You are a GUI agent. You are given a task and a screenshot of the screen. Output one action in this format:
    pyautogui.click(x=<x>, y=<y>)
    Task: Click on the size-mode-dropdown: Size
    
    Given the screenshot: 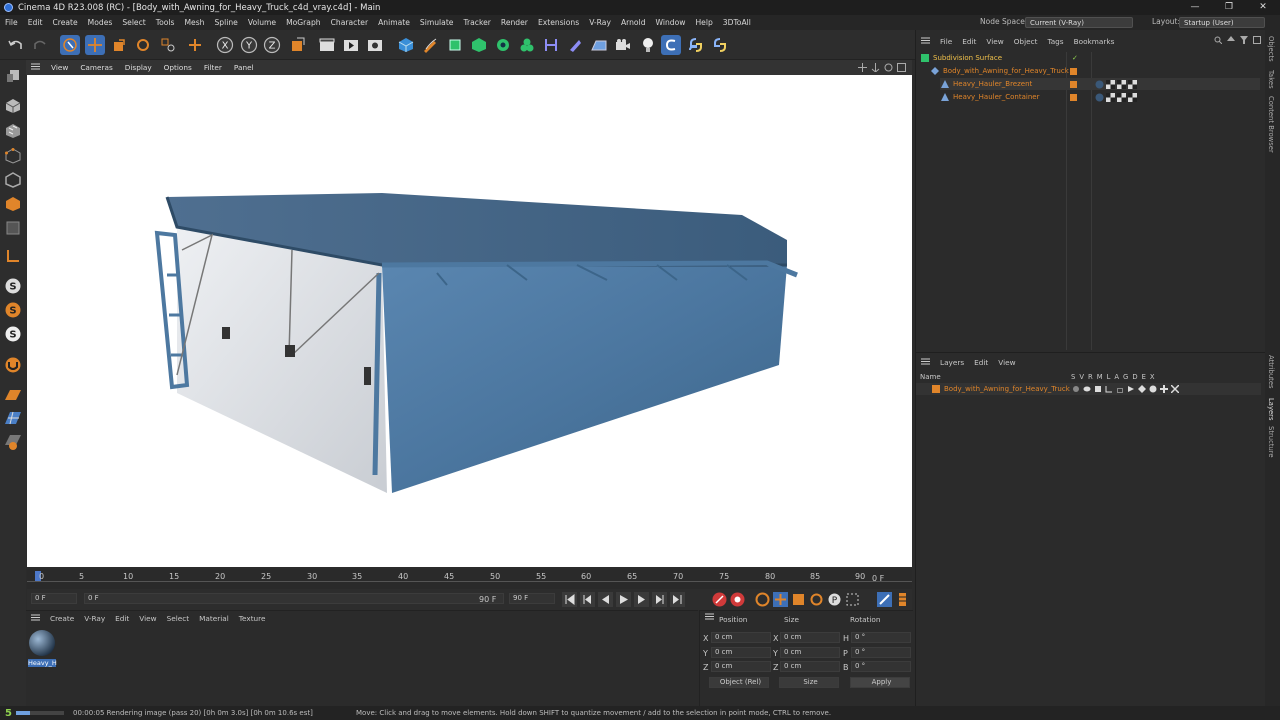 What is the action you would take?
    pyautogui.click(x=809, y=682)
    